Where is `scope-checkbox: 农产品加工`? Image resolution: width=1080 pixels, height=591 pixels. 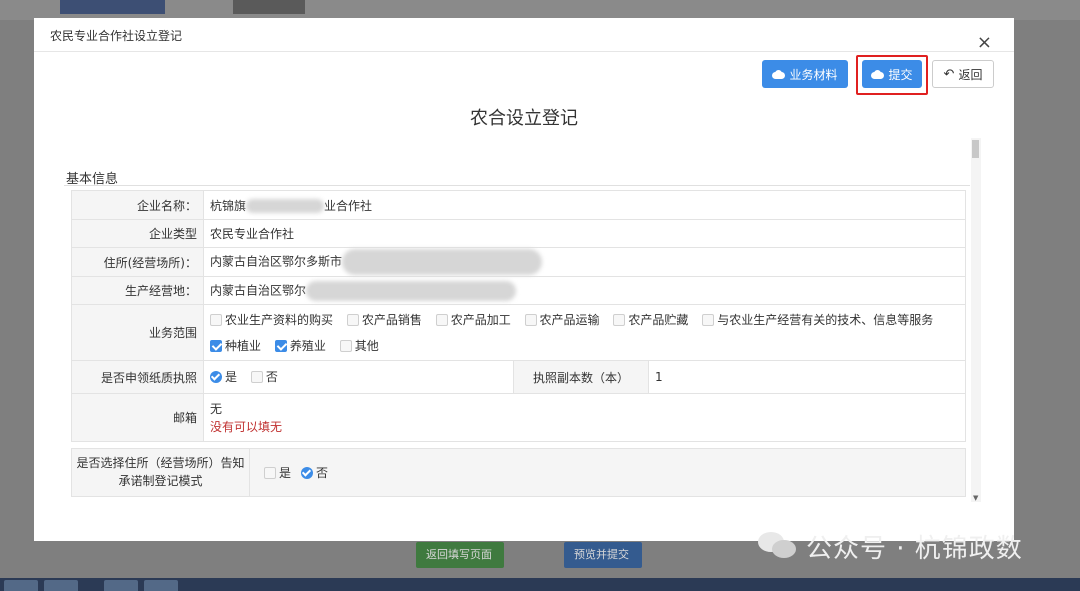
scope-checkbox: 农产品加工 is located at coordinates (473, 320).